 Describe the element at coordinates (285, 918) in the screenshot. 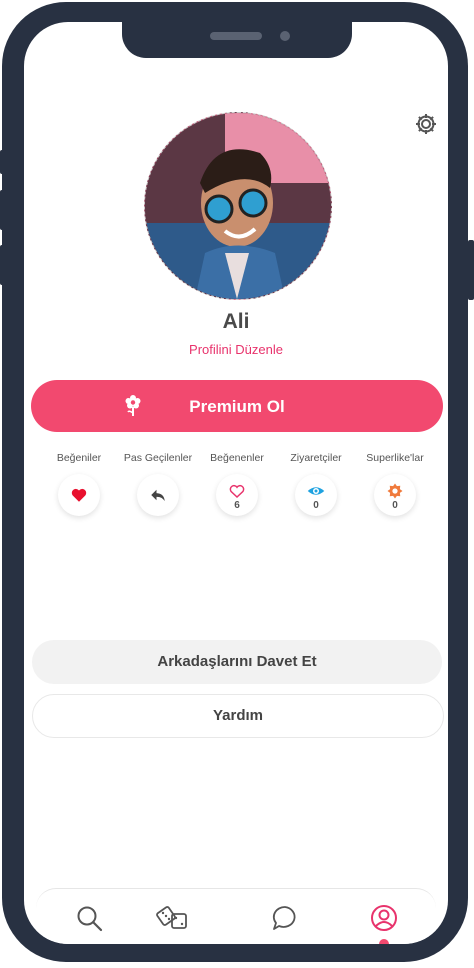

I see `chat-icon` at that location.